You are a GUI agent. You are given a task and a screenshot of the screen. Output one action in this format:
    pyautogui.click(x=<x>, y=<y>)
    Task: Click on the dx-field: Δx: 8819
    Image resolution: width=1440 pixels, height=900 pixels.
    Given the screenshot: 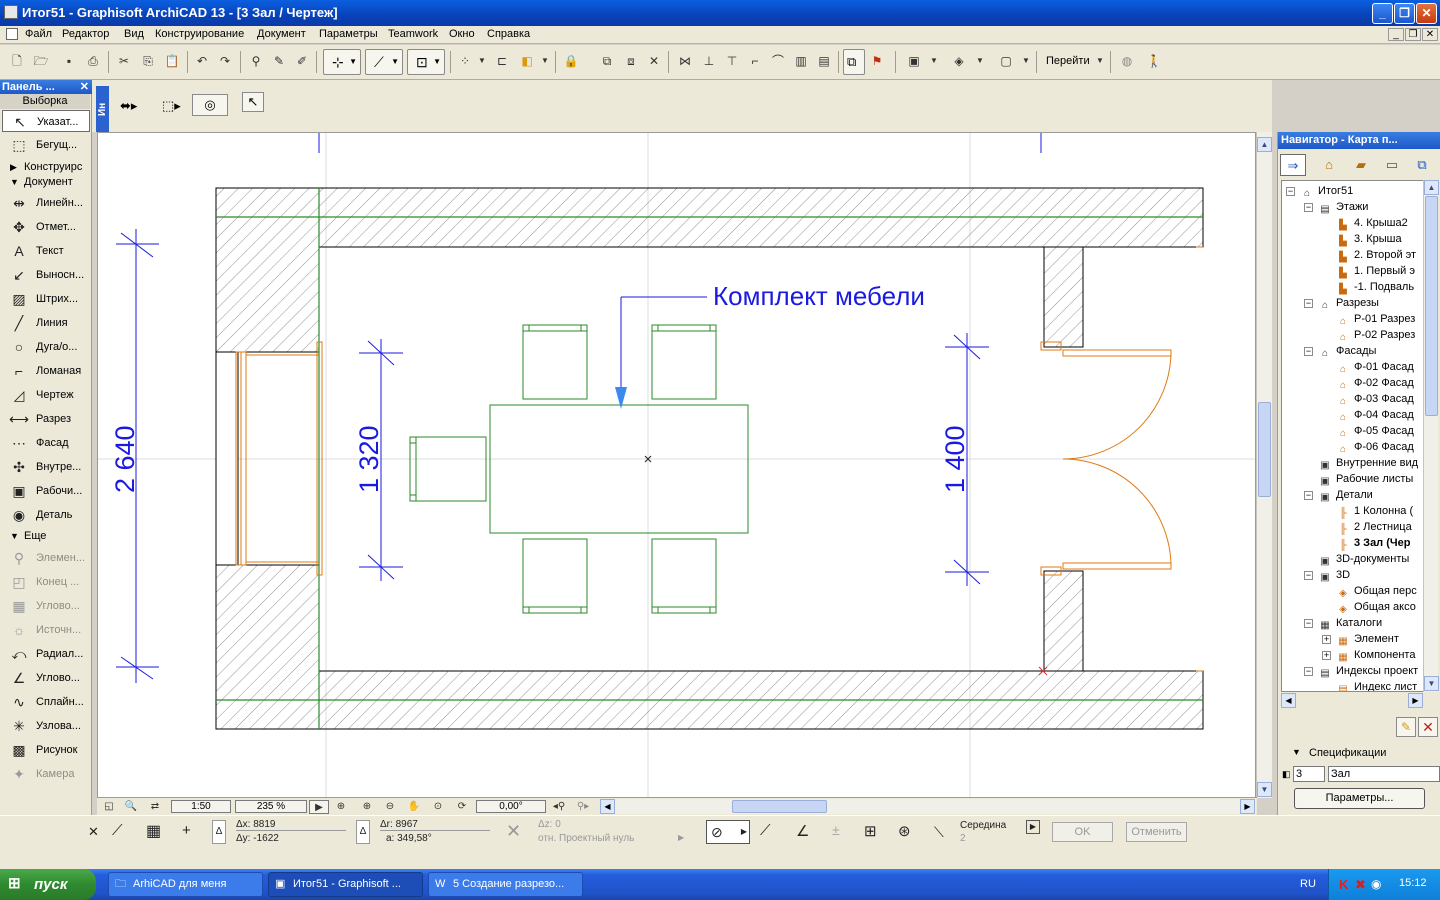 What is the action you would take?
    pyautogui.click(x=291, y=825)
    